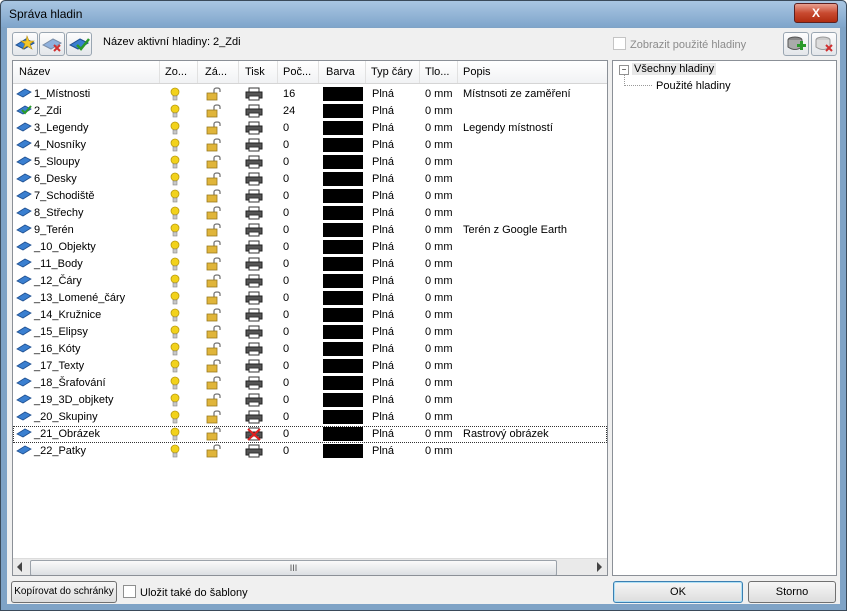 Image resolution: width=847 pixels, height=611 pixels. I want to click on table-row: _15_Elipsy 0 Plná 0 mm, so click(310, 332).